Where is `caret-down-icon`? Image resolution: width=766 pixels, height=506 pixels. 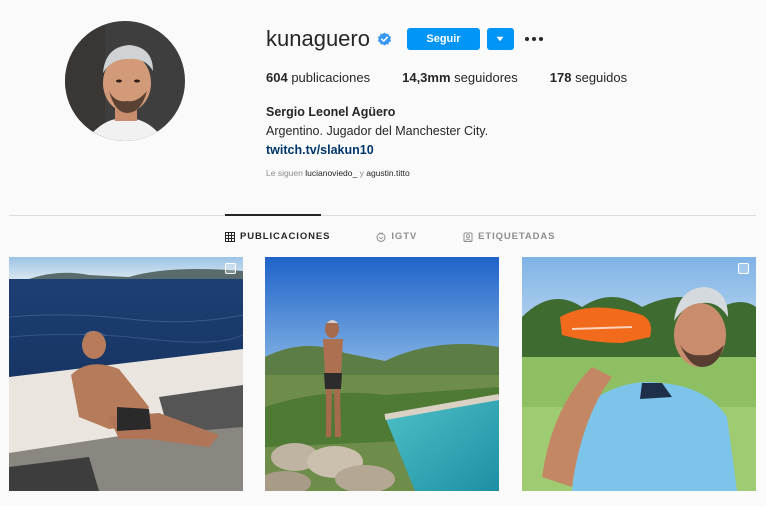 caret-down-icon is located at coordinates (500, 39).